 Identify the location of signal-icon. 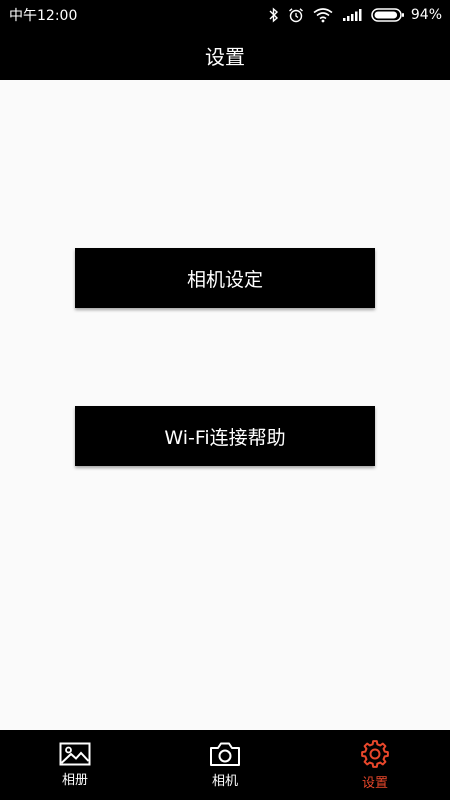
(352, 15).